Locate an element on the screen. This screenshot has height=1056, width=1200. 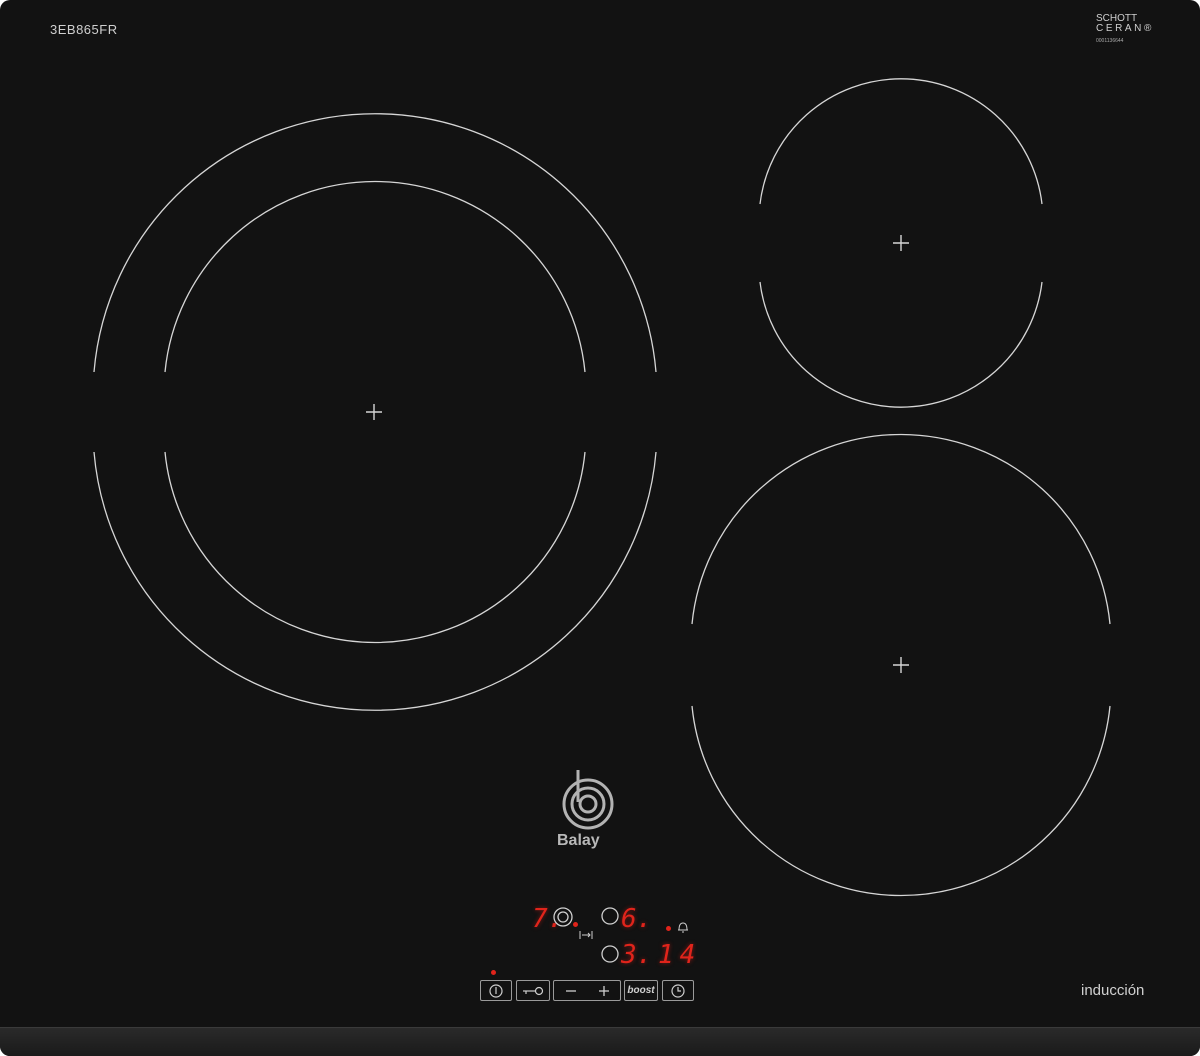
power-icon is located at coordinates (496, 990).